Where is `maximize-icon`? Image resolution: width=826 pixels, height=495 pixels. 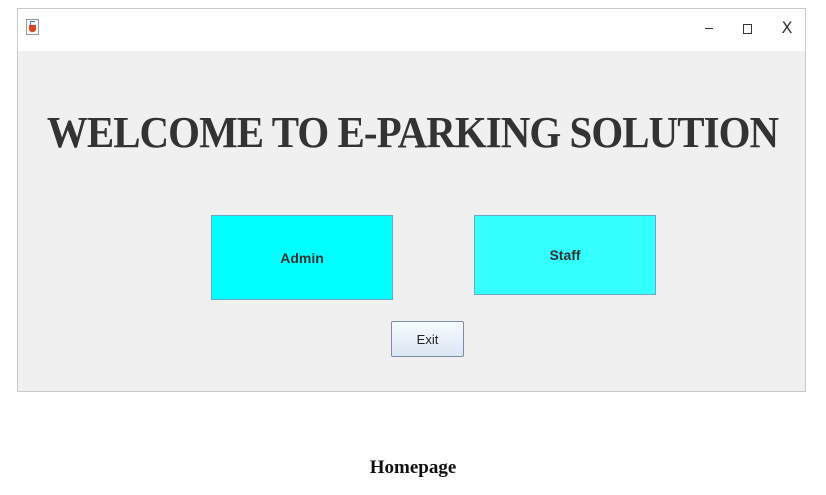 maximize-icon is located at coordinates (747, 28).